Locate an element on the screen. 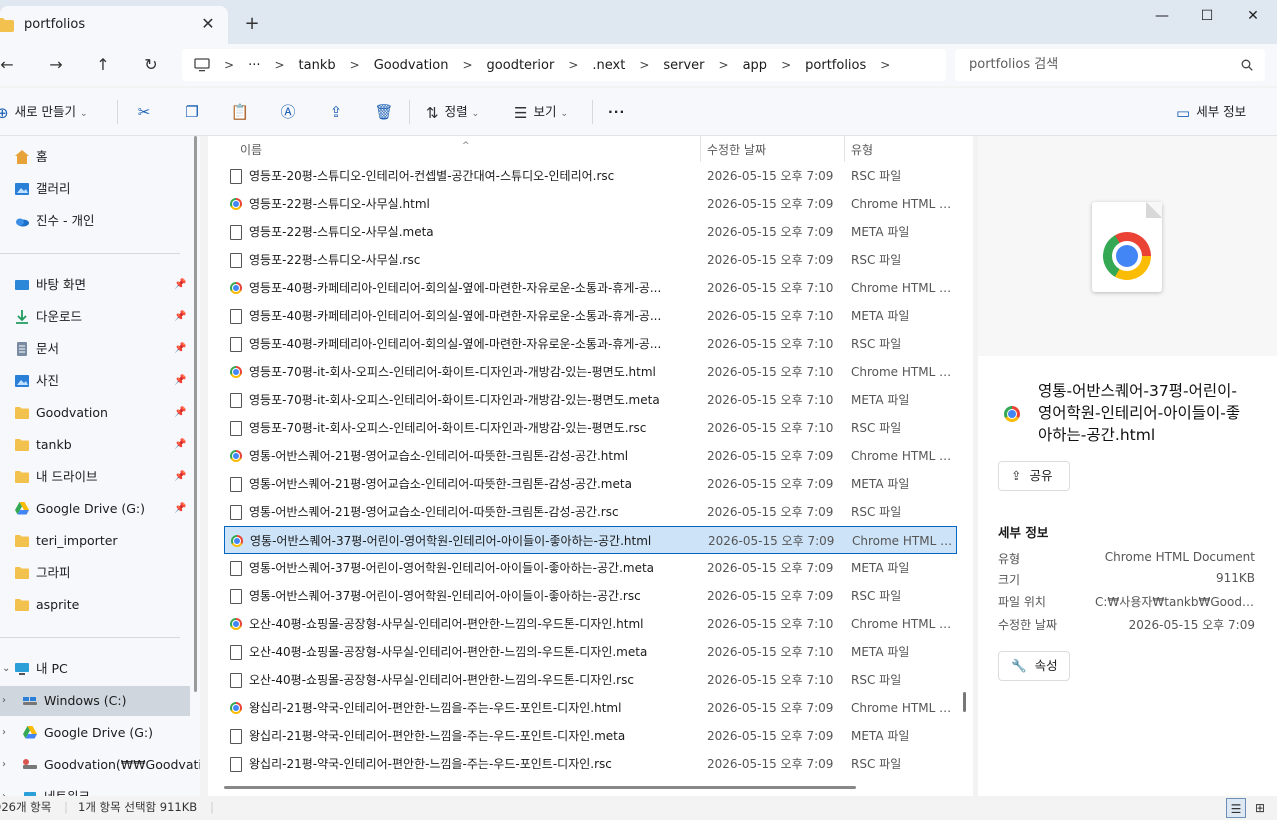  sidebar-item-network: › 네트워크 is located at coordinates (95, 789).